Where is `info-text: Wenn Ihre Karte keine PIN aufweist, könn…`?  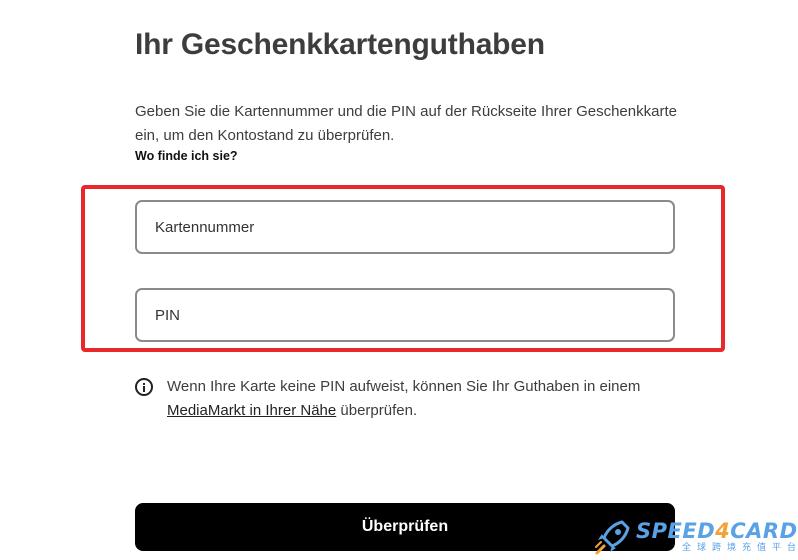
info-text: Wenn Ihre Karte keine PIN aufweist, könn… is located at coordinates (431, 399).